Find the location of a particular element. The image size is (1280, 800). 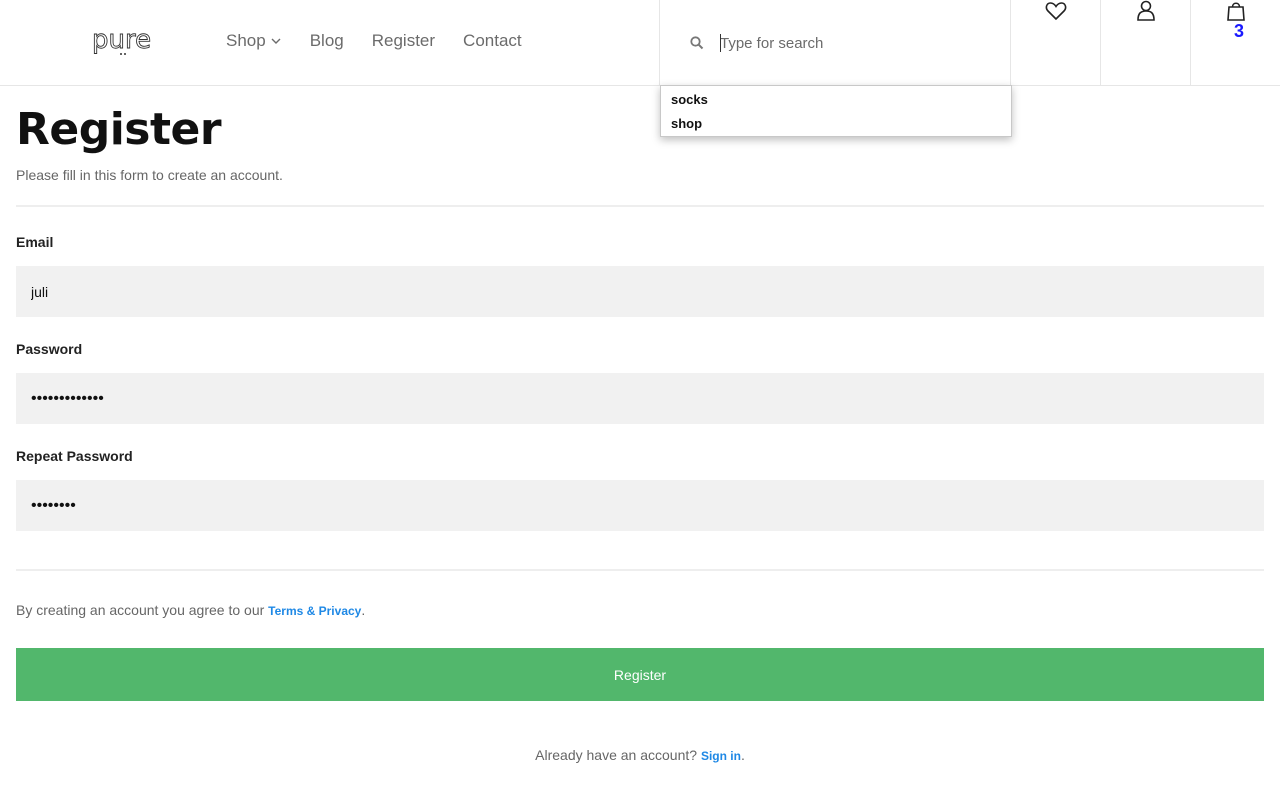

terms-privacy-link: Terms & Privacy is located at coordinates (314, 611).